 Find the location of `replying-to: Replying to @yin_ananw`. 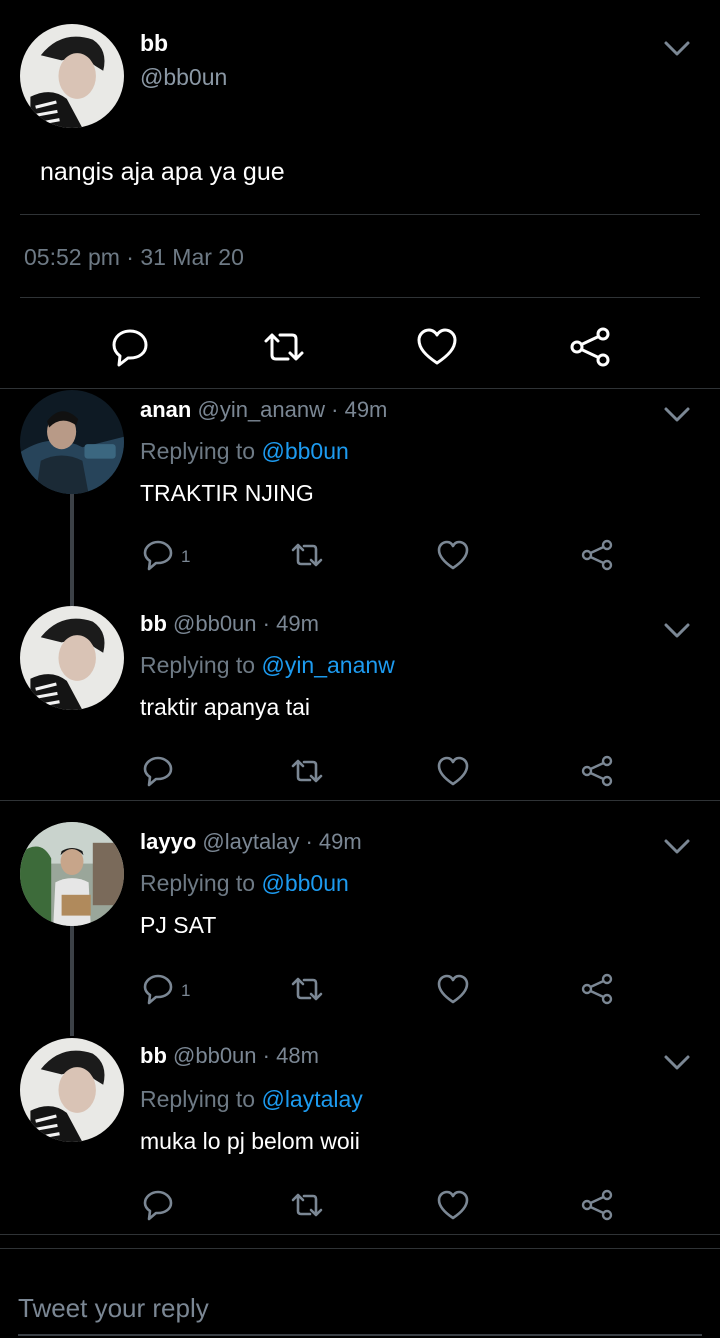

replying-to: Replying to @yin_ananw is located at coordinates (267, 665).